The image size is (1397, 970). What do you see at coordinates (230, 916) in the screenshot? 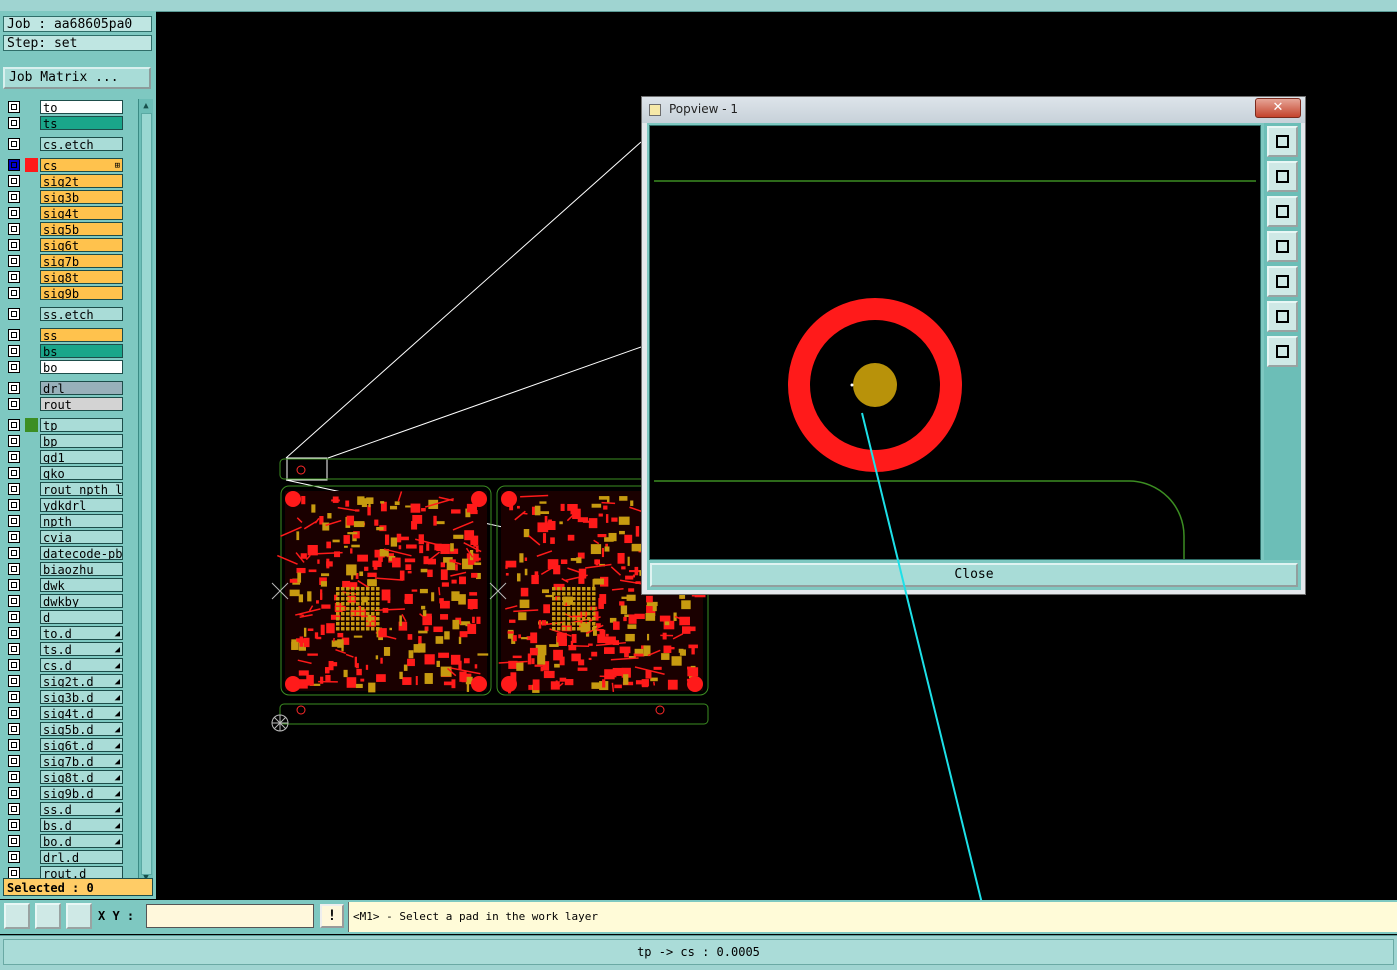
I see `xy-input` at bounding box center [230, 916].